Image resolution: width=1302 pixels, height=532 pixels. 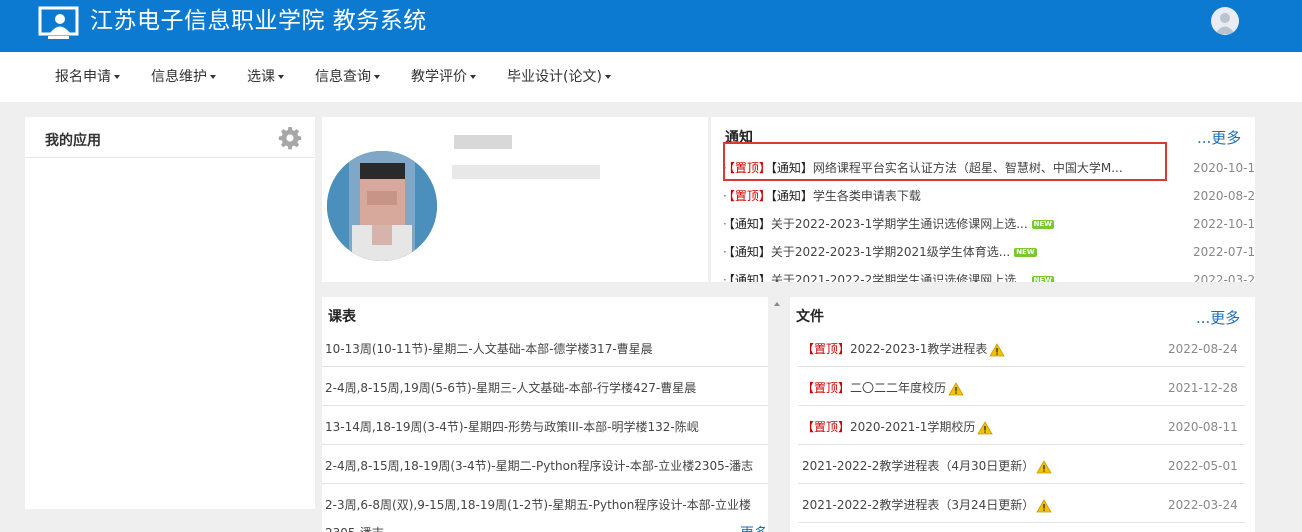 I want to click on file-title: 2022-2023-1教学进程表, so click(x=919, y=349).